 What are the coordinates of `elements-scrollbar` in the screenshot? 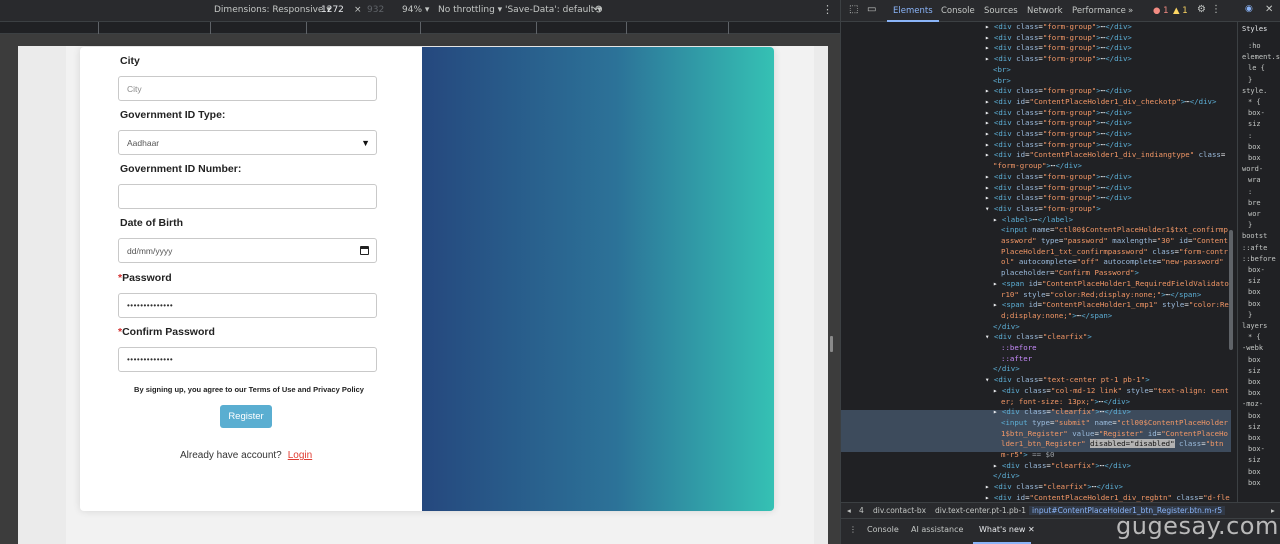 It's located at (1231, 290).